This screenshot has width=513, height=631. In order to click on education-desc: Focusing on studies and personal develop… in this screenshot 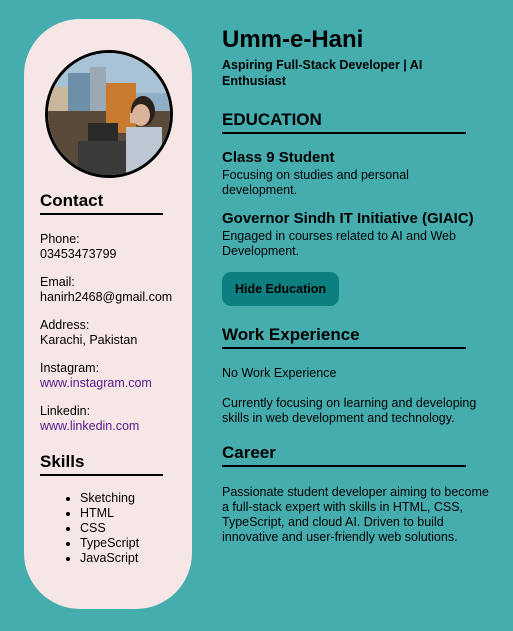, I will do `click(315, 182)`.